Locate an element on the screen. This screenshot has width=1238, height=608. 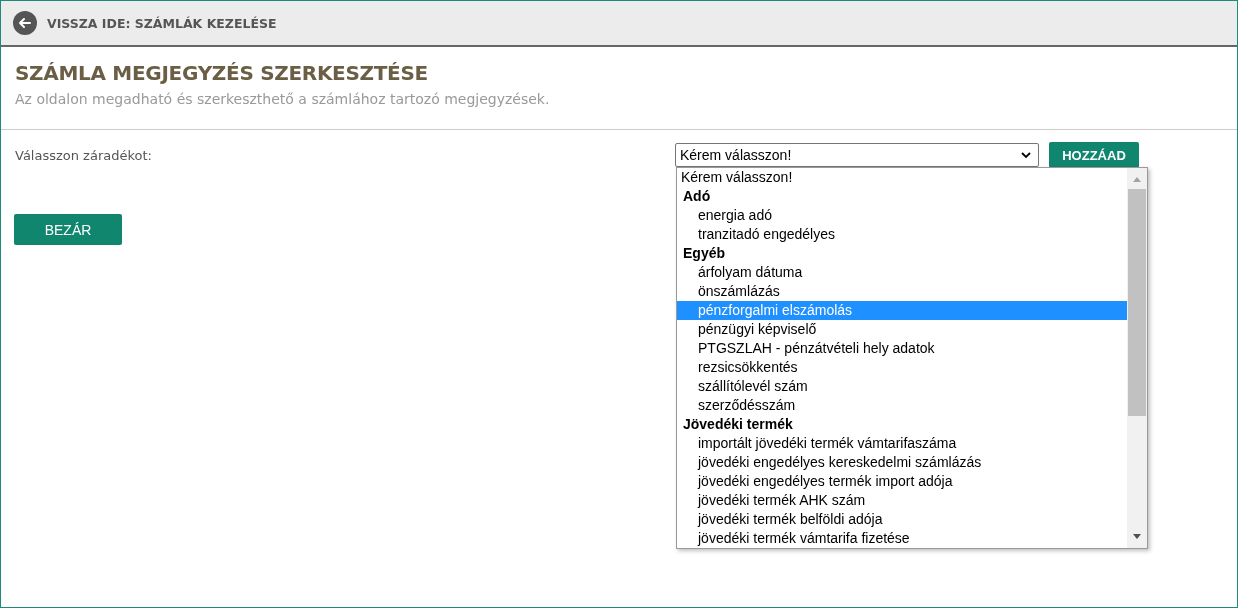
page-title: SZÁMLA MEGJEGYZÉS SZERKESZTÉSE is located at coordinates (222, 73).